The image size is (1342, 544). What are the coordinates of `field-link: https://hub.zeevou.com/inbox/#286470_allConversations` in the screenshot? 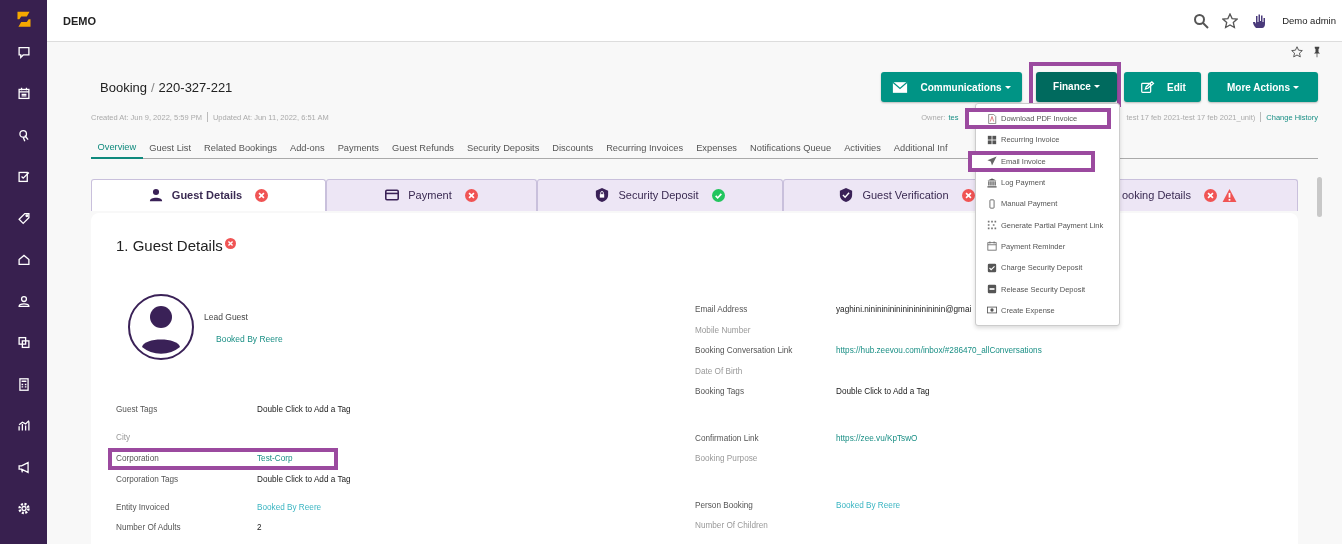 It's located at (939, 351).